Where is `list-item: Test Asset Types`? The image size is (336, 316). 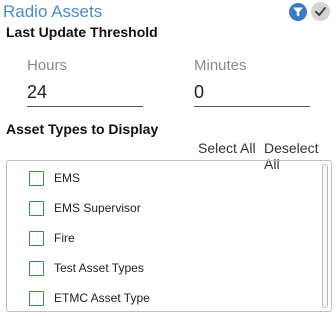
list-item: Test Asset Types is located at coordinates (86, 268).